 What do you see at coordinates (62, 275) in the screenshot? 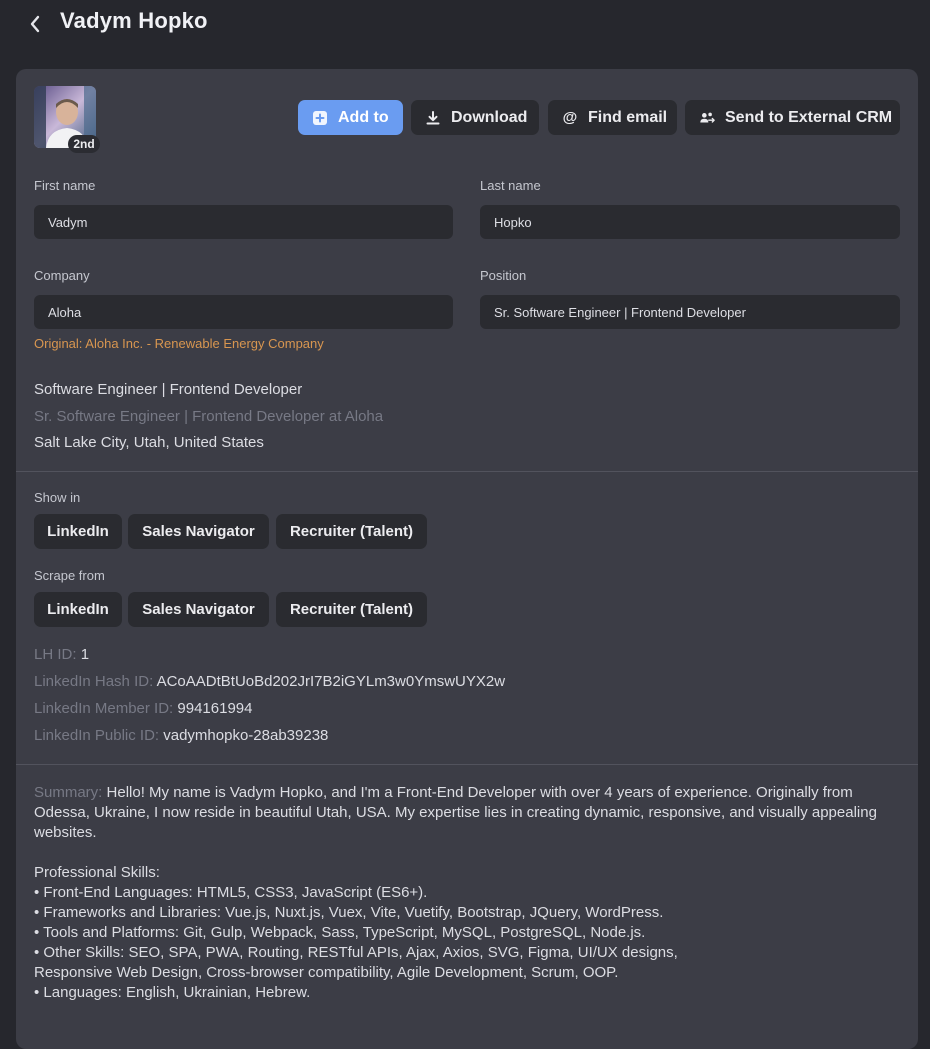
I see `company-label: Company` at bounding box center [62, 275].